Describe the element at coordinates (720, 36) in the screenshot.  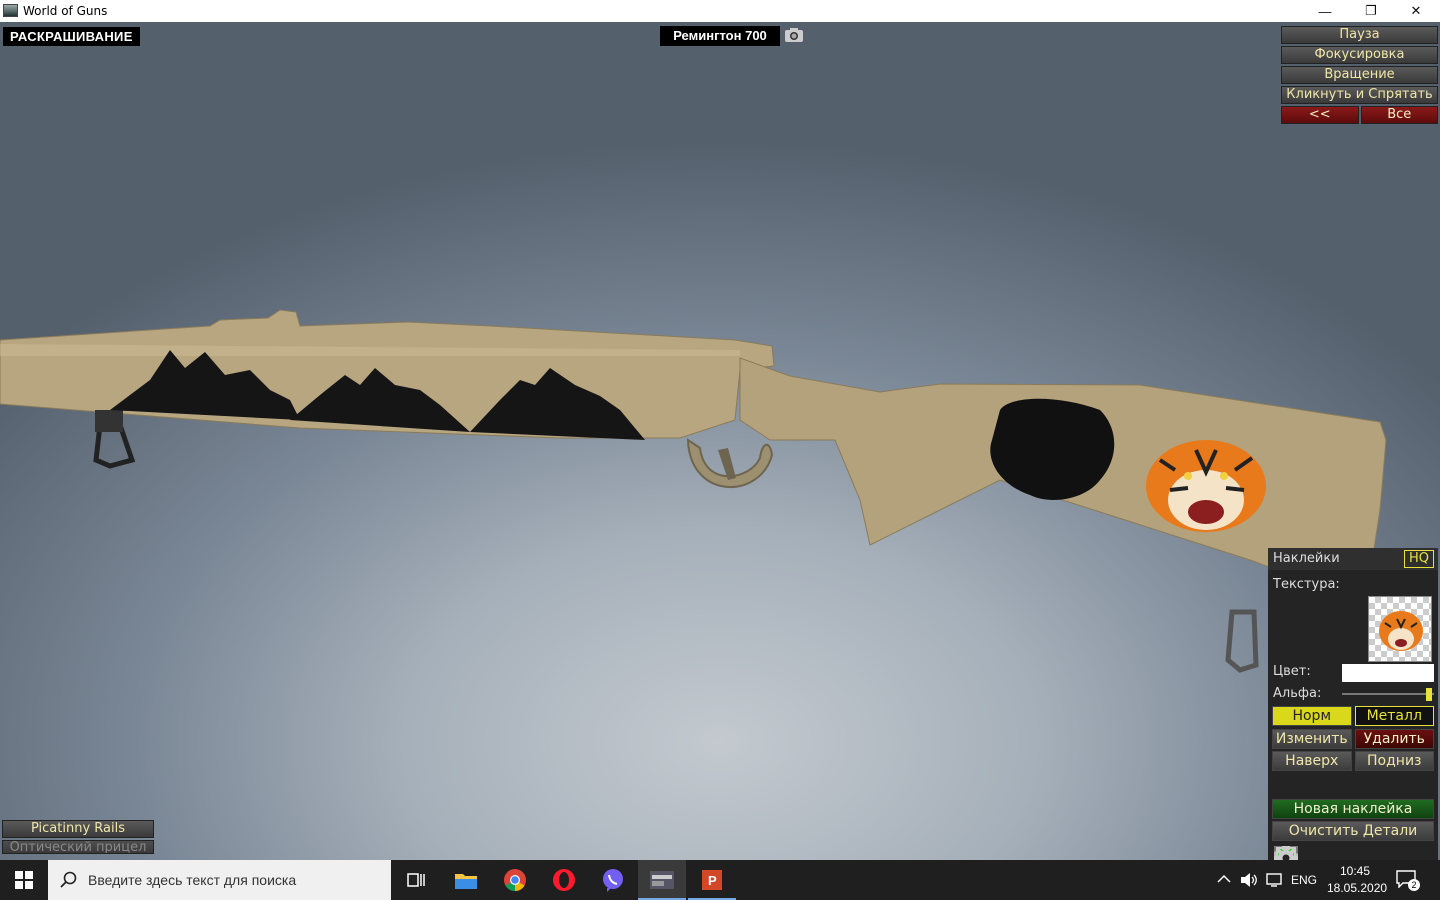
I see `weapon-name: Ремингтон 700` at that location.